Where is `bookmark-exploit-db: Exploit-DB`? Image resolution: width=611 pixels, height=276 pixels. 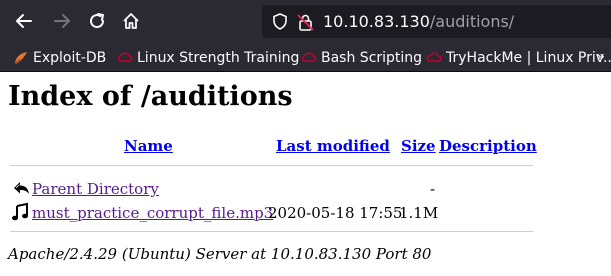 bookmark-exploit-db: Exploit-DB is located at coordinates (59, 58).